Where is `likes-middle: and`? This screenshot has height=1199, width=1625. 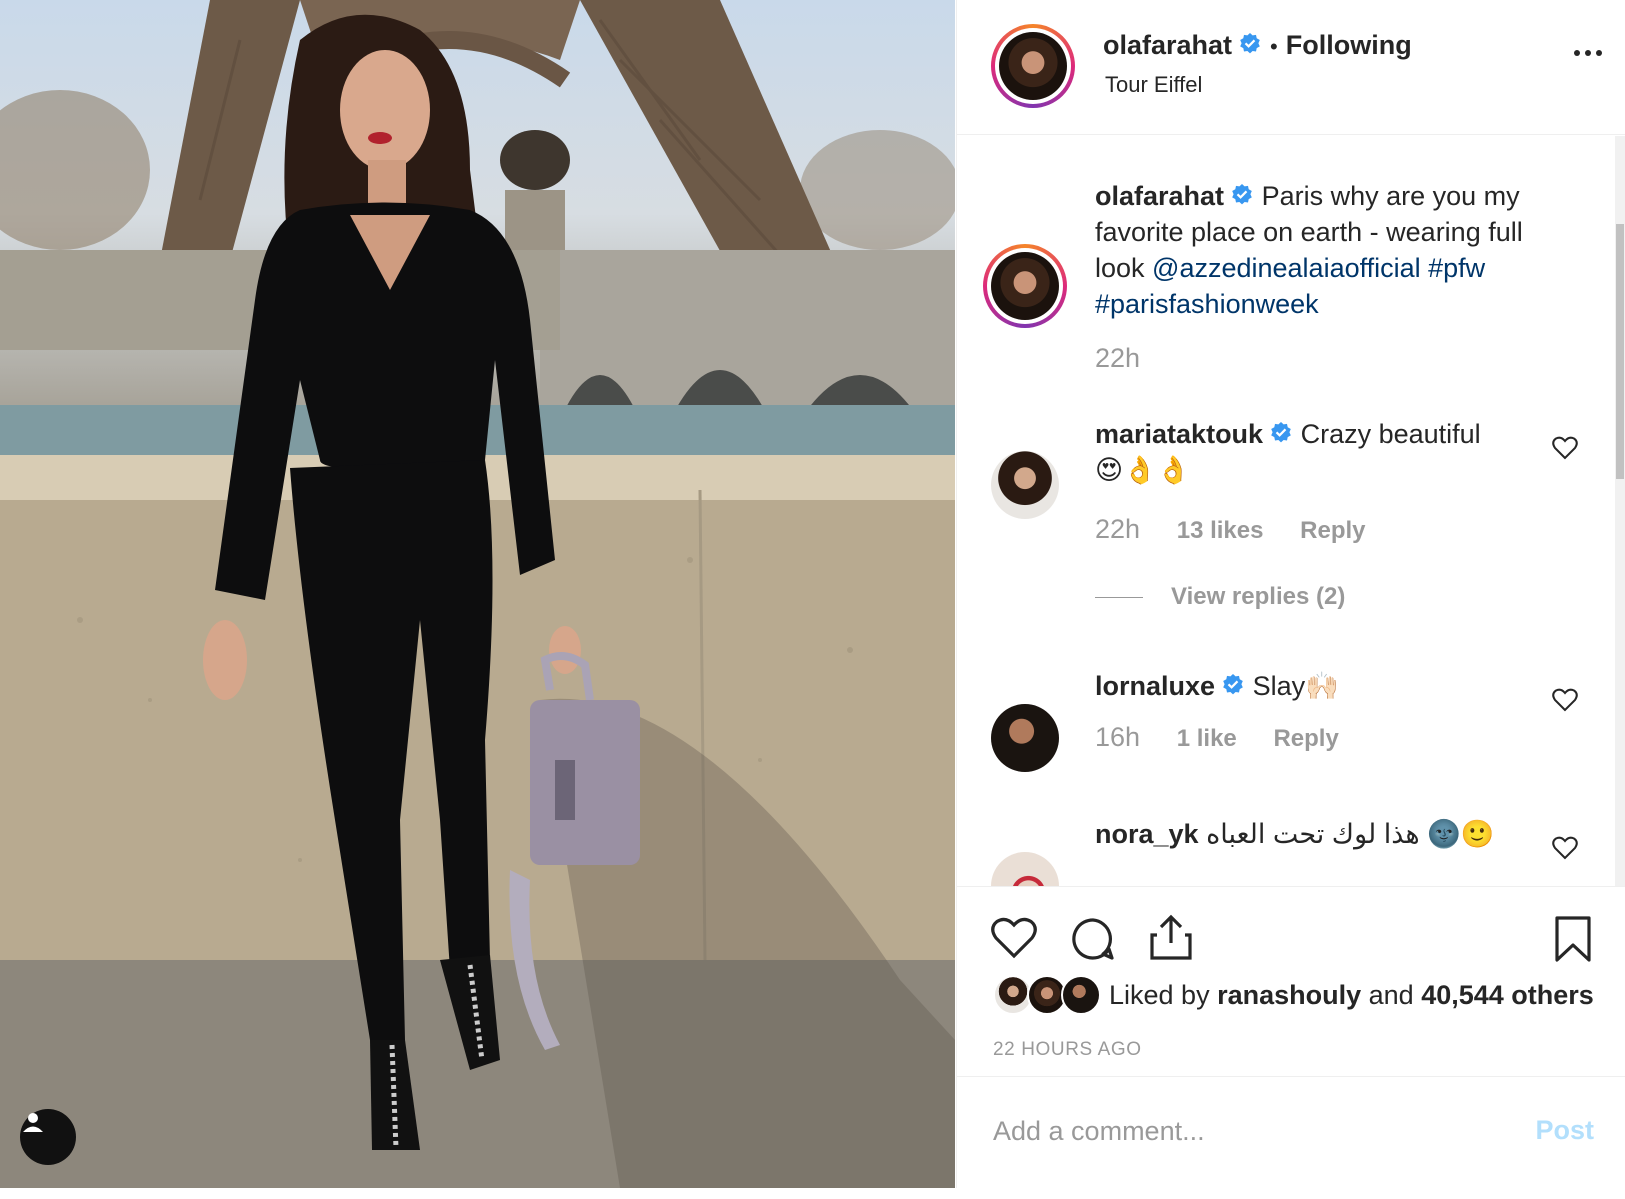 likes-middle: and is located at coordinates (1391, 994).